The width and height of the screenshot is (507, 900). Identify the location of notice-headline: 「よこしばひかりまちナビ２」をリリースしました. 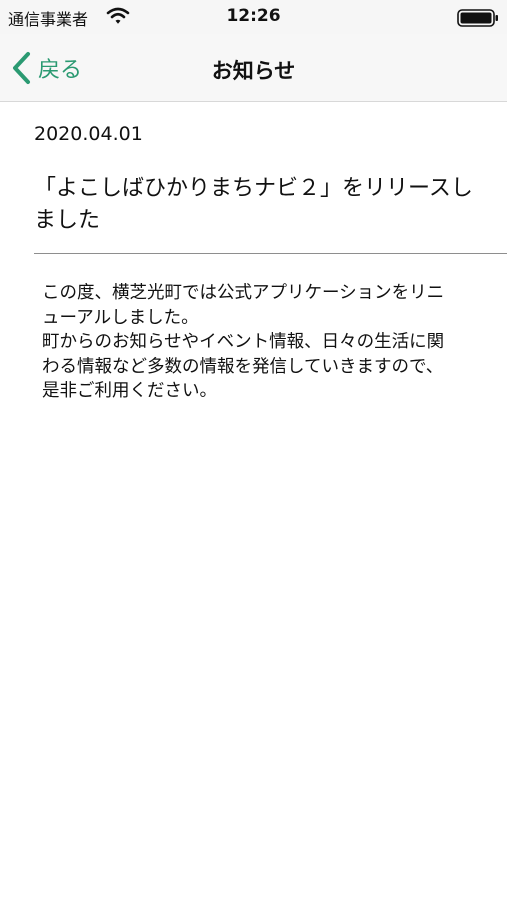
(253, 204).